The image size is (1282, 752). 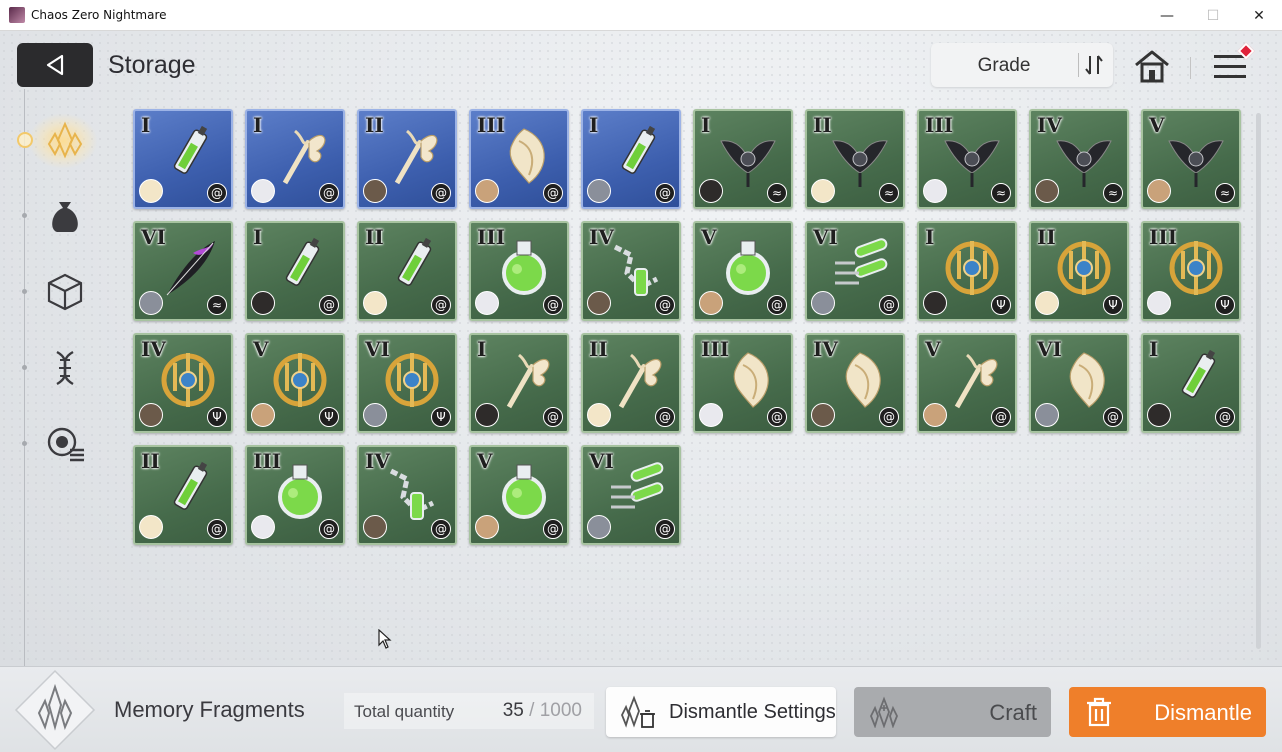 I want to click on item-card: IΨ, so click(x=967, y=271).